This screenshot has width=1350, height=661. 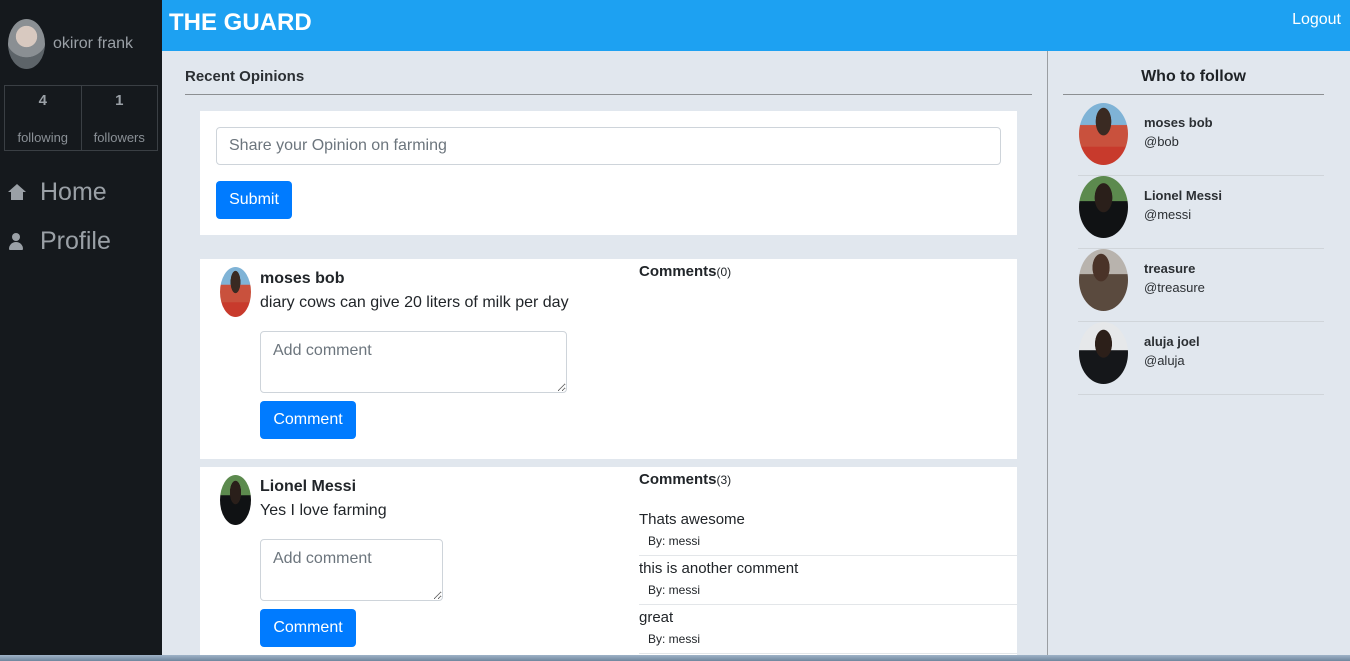 I want to click on nav-item-label: Profile, so click(x=75, y=241).